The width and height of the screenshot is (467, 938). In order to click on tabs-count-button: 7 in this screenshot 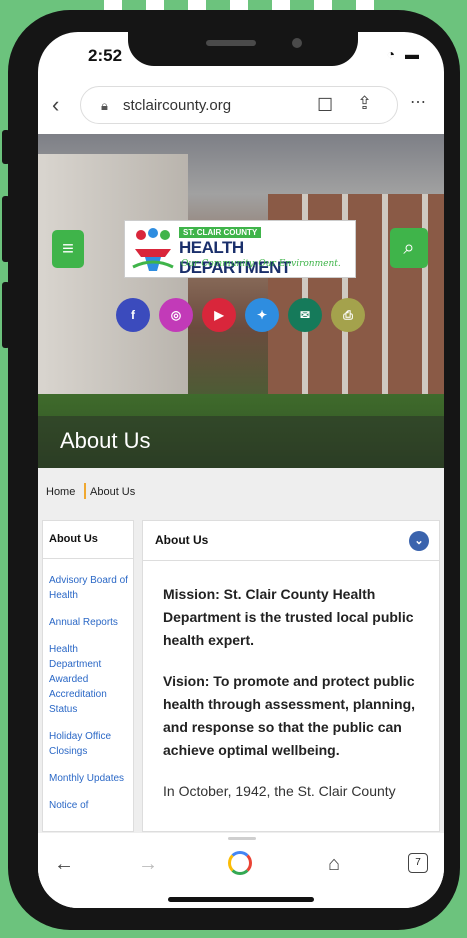, I will do `click(418, 863)`.